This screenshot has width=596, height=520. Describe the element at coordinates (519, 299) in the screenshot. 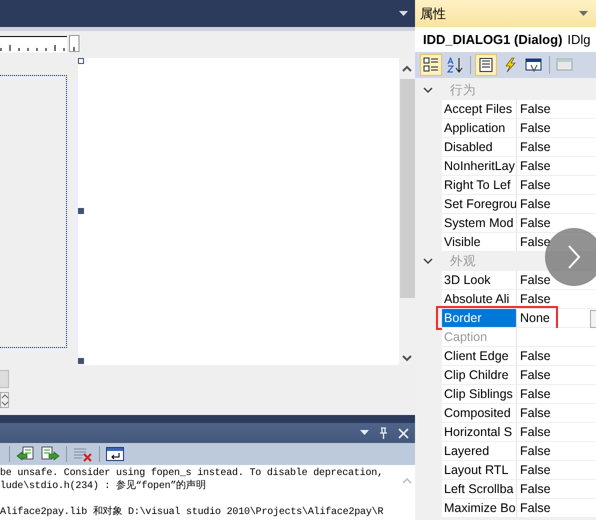

I see `property-row: Absolute Ali False` at that location.